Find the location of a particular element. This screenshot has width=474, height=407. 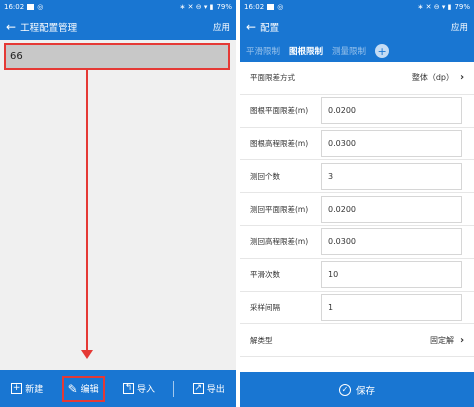

control-height-tolerance-input: 0.0300 is located at coordinates (391, 143).